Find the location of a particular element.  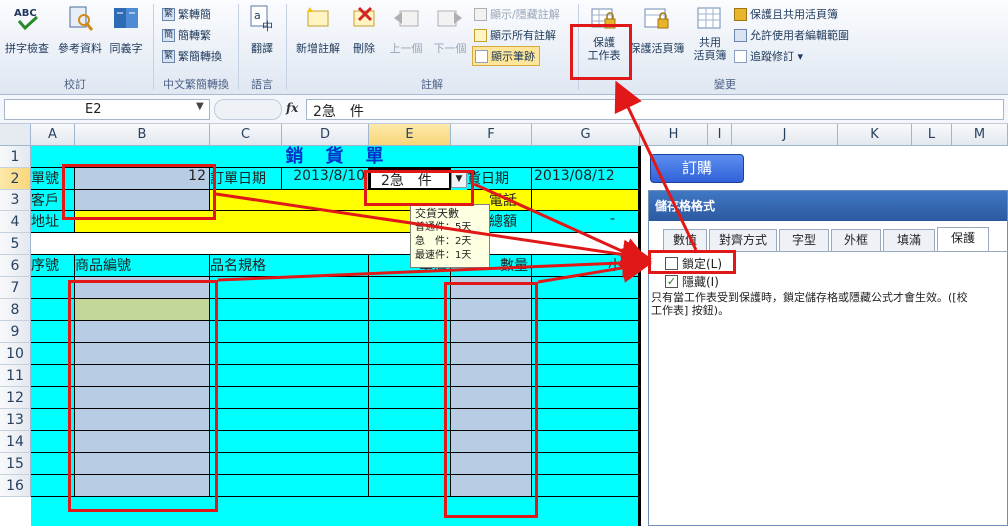

arrow-locked-to-protect is located at coordinates (656, 165).